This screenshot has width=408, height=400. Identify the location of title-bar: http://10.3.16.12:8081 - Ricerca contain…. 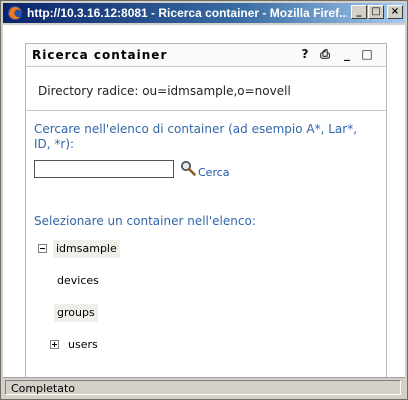
(204, 13).